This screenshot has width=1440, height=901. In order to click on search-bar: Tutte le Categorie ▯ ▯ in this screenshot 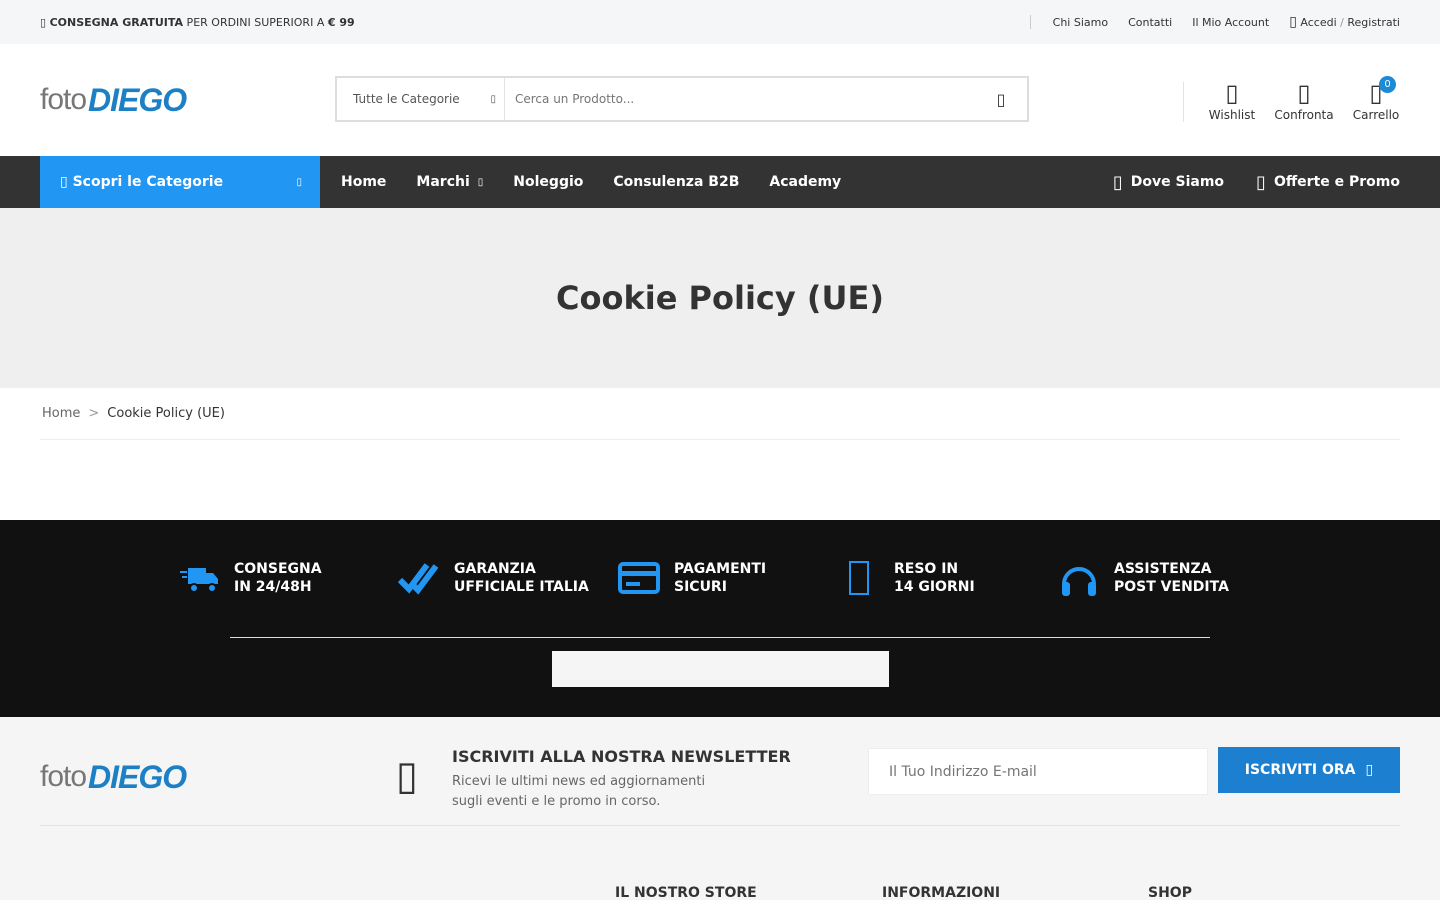, I will do `click(682, 99)`.